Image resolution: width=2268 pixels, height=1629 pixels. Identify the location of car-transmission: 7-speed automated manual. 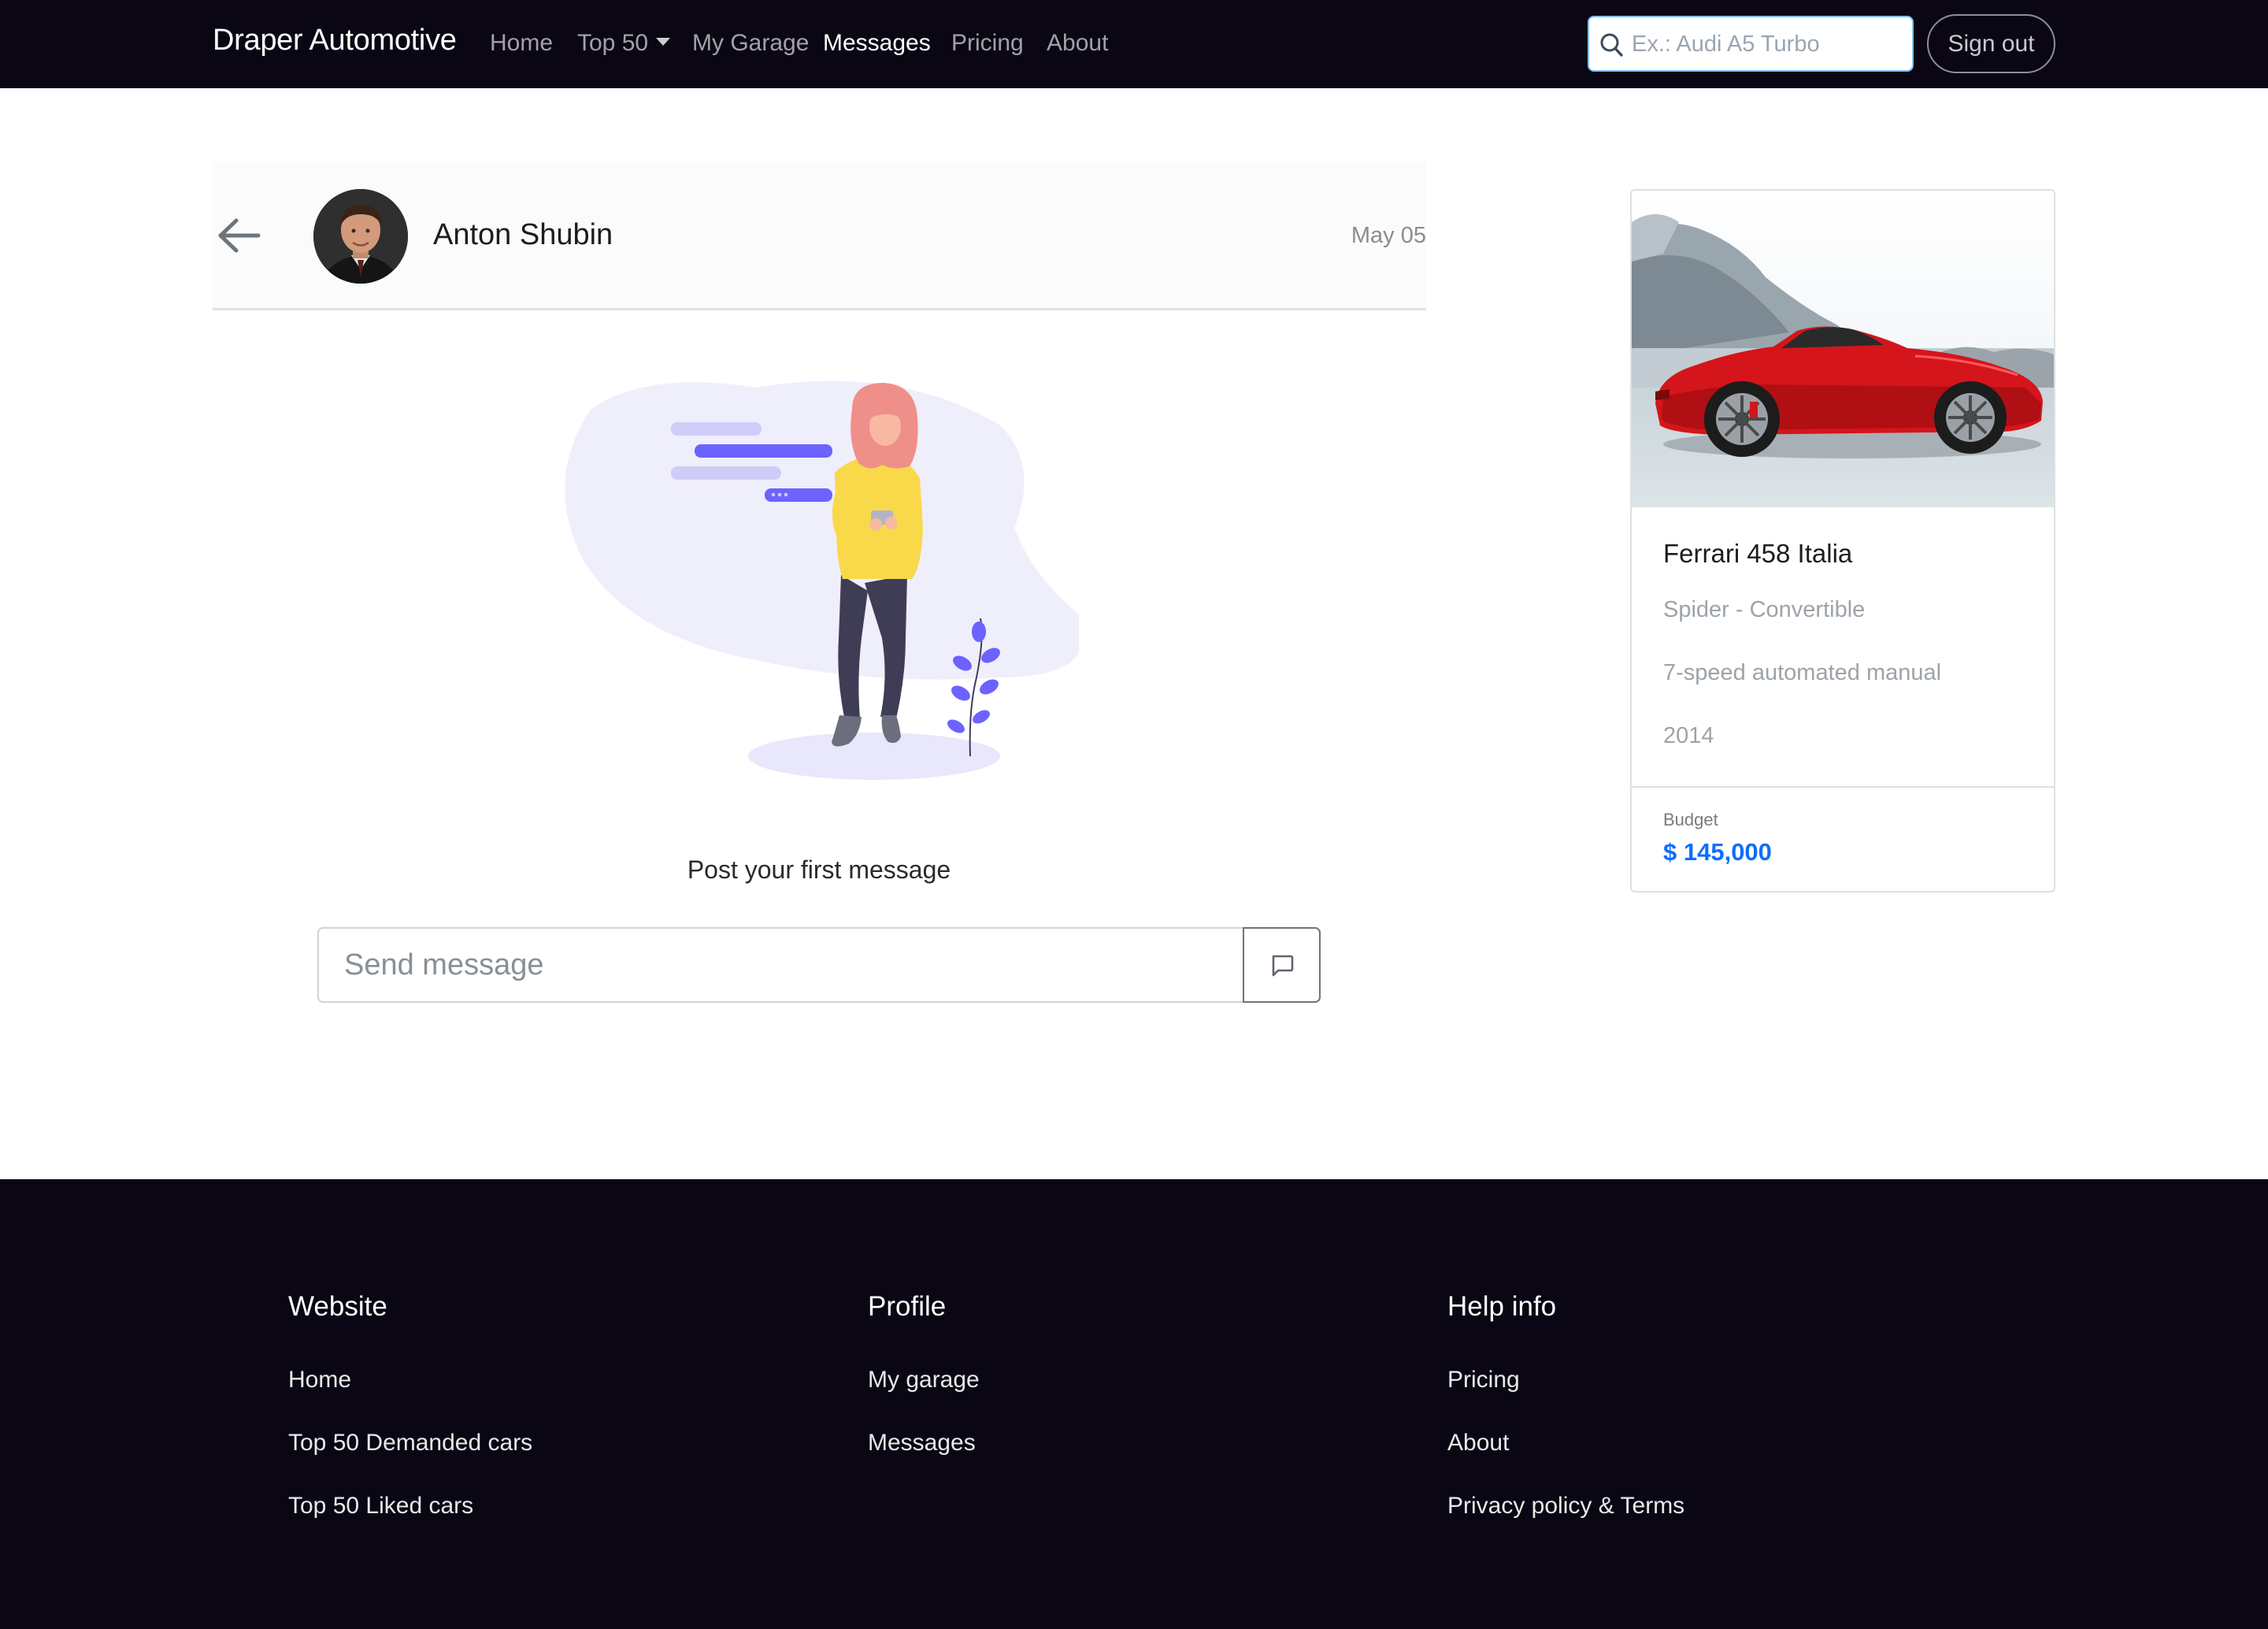
(1802, 673).